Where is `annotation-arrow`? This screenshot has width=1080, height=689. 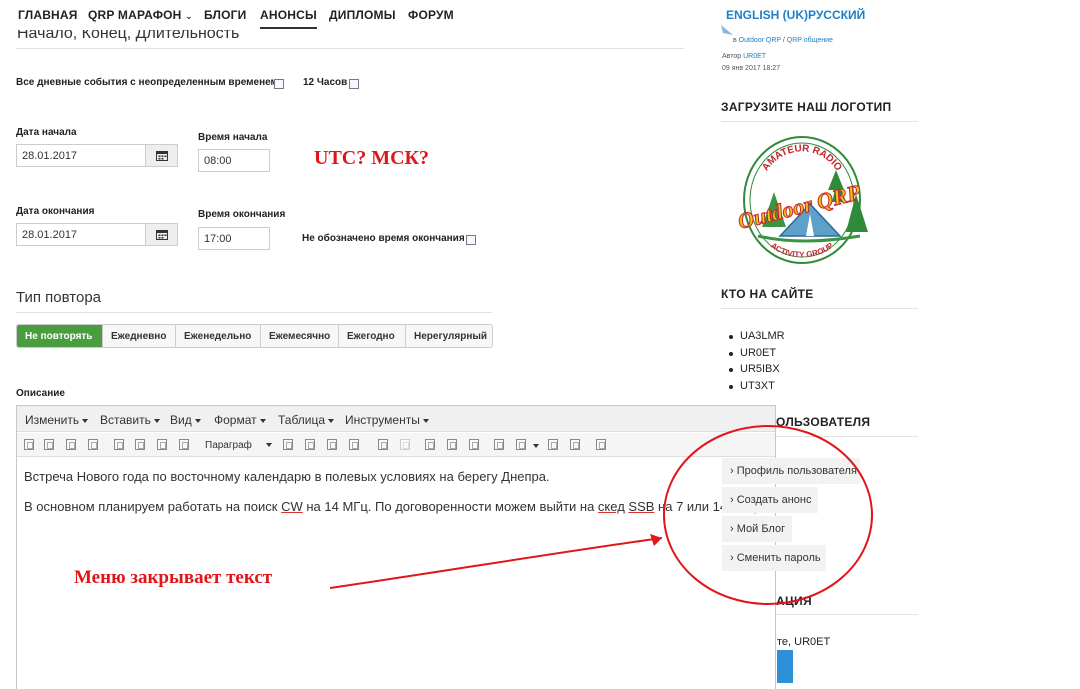 annotation-arrow is located at coordinates (496, 563).